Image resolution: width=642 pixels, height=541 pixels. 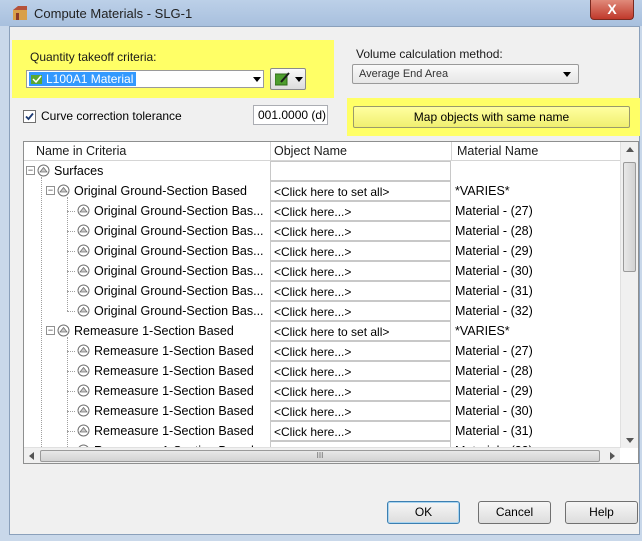 I want to click on scroll-up-icon, so click(x=630, y=149).